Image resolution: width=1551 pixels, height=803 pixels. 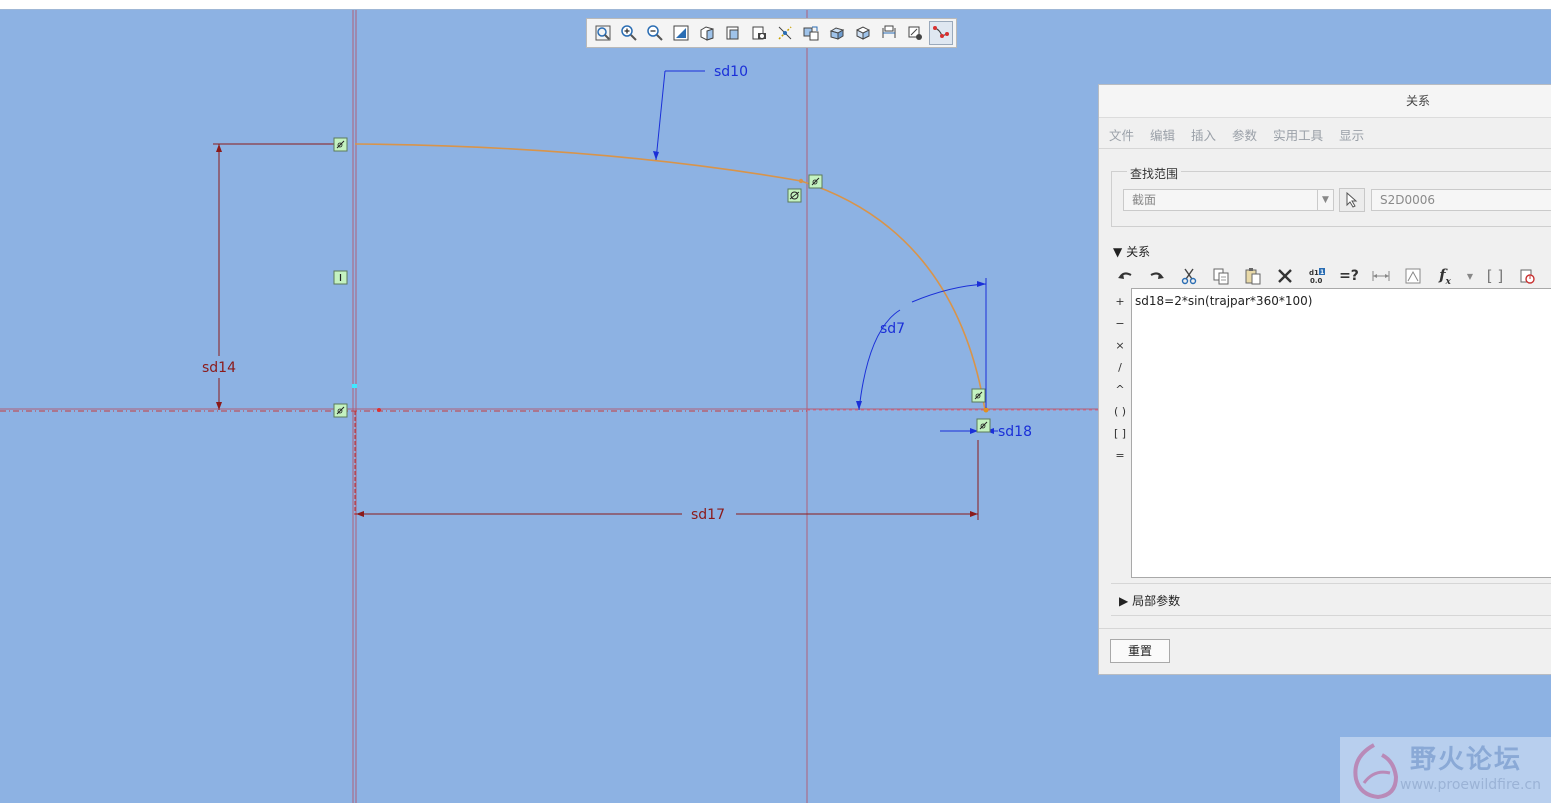 I want to click on menu-edit: 编辑, so click(x=1162, y=135).